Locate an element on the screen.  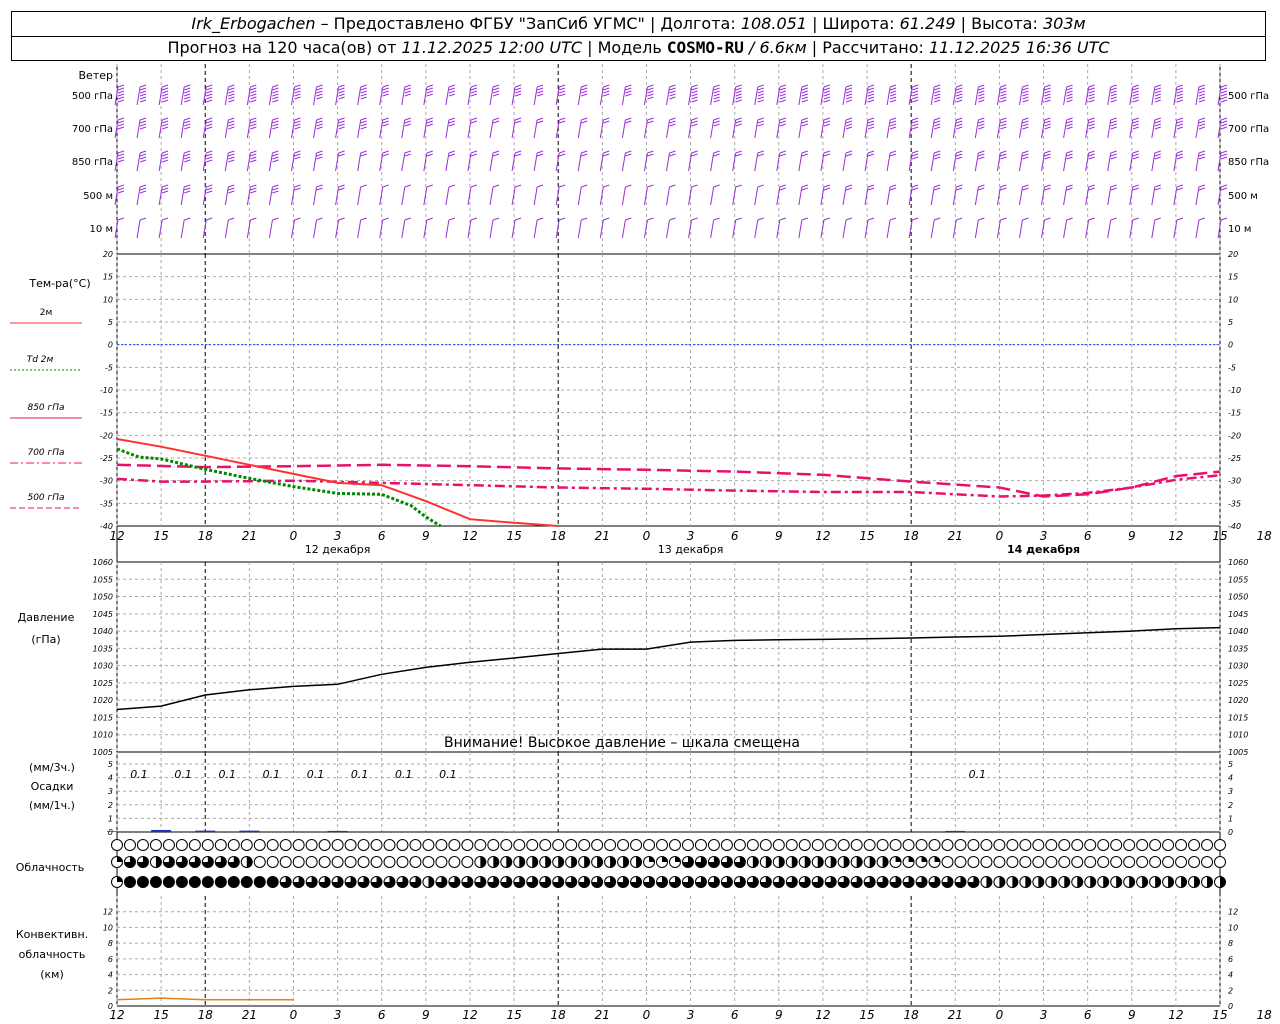
cloud-fill is located at coordinates (872, 862).